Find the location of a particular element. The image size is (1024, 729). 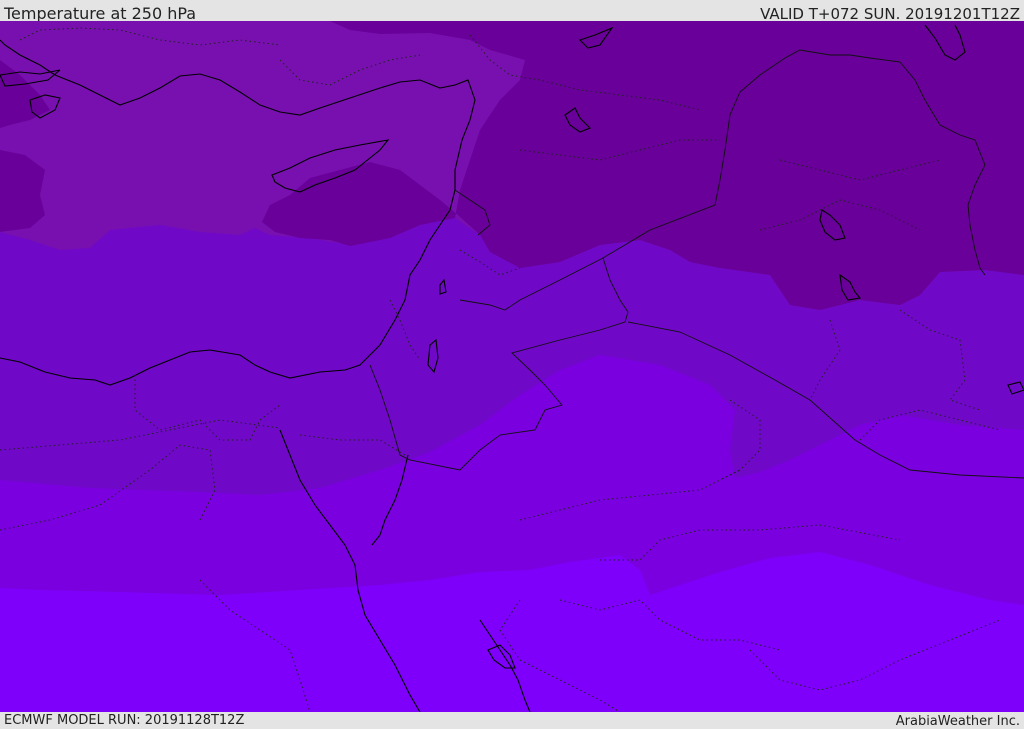

model-run-label: ECMWF MODEL RUN: 20191128T12Z is located at coordinates (124, 720).